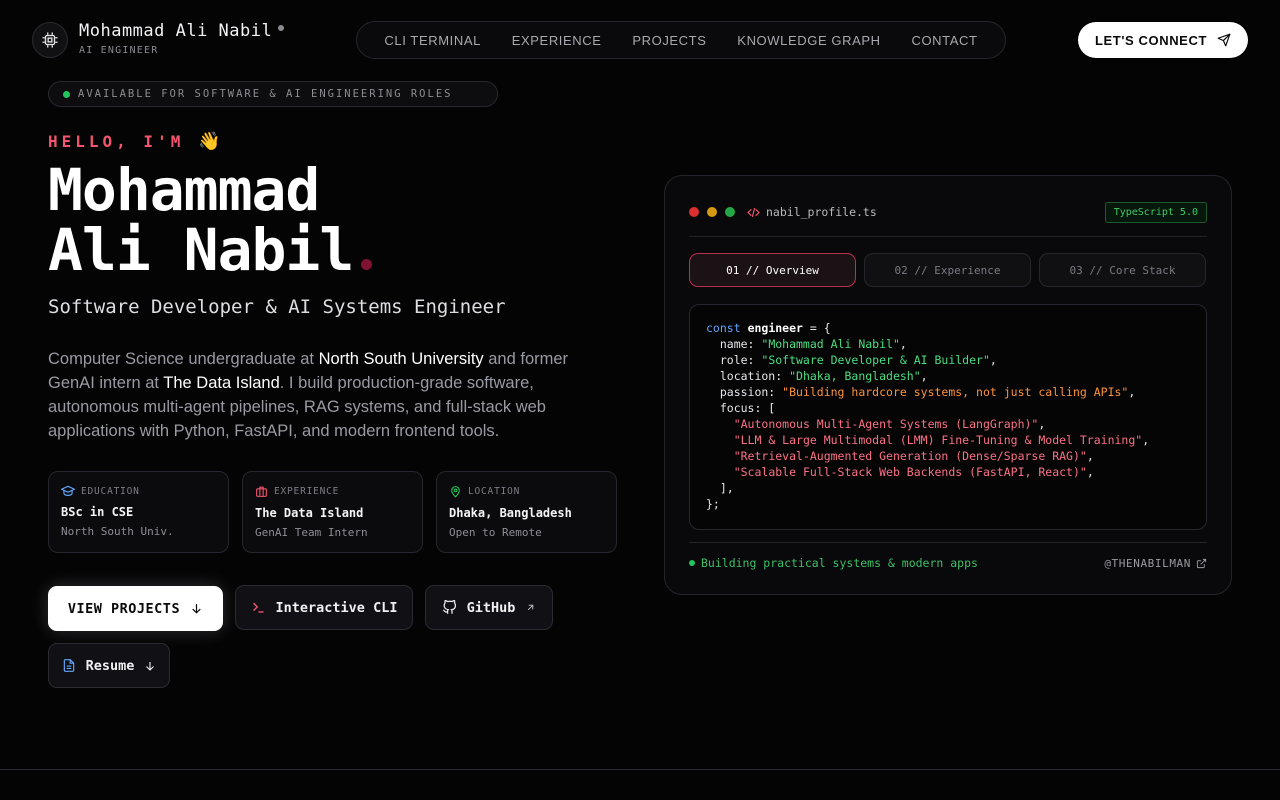 The height and width of the screenshot is (800, 1280). What do you see at coordinates (307, 491) in the screenshot?
I see `card-label: EXPERIENCE` at bounding box center [307, 491].